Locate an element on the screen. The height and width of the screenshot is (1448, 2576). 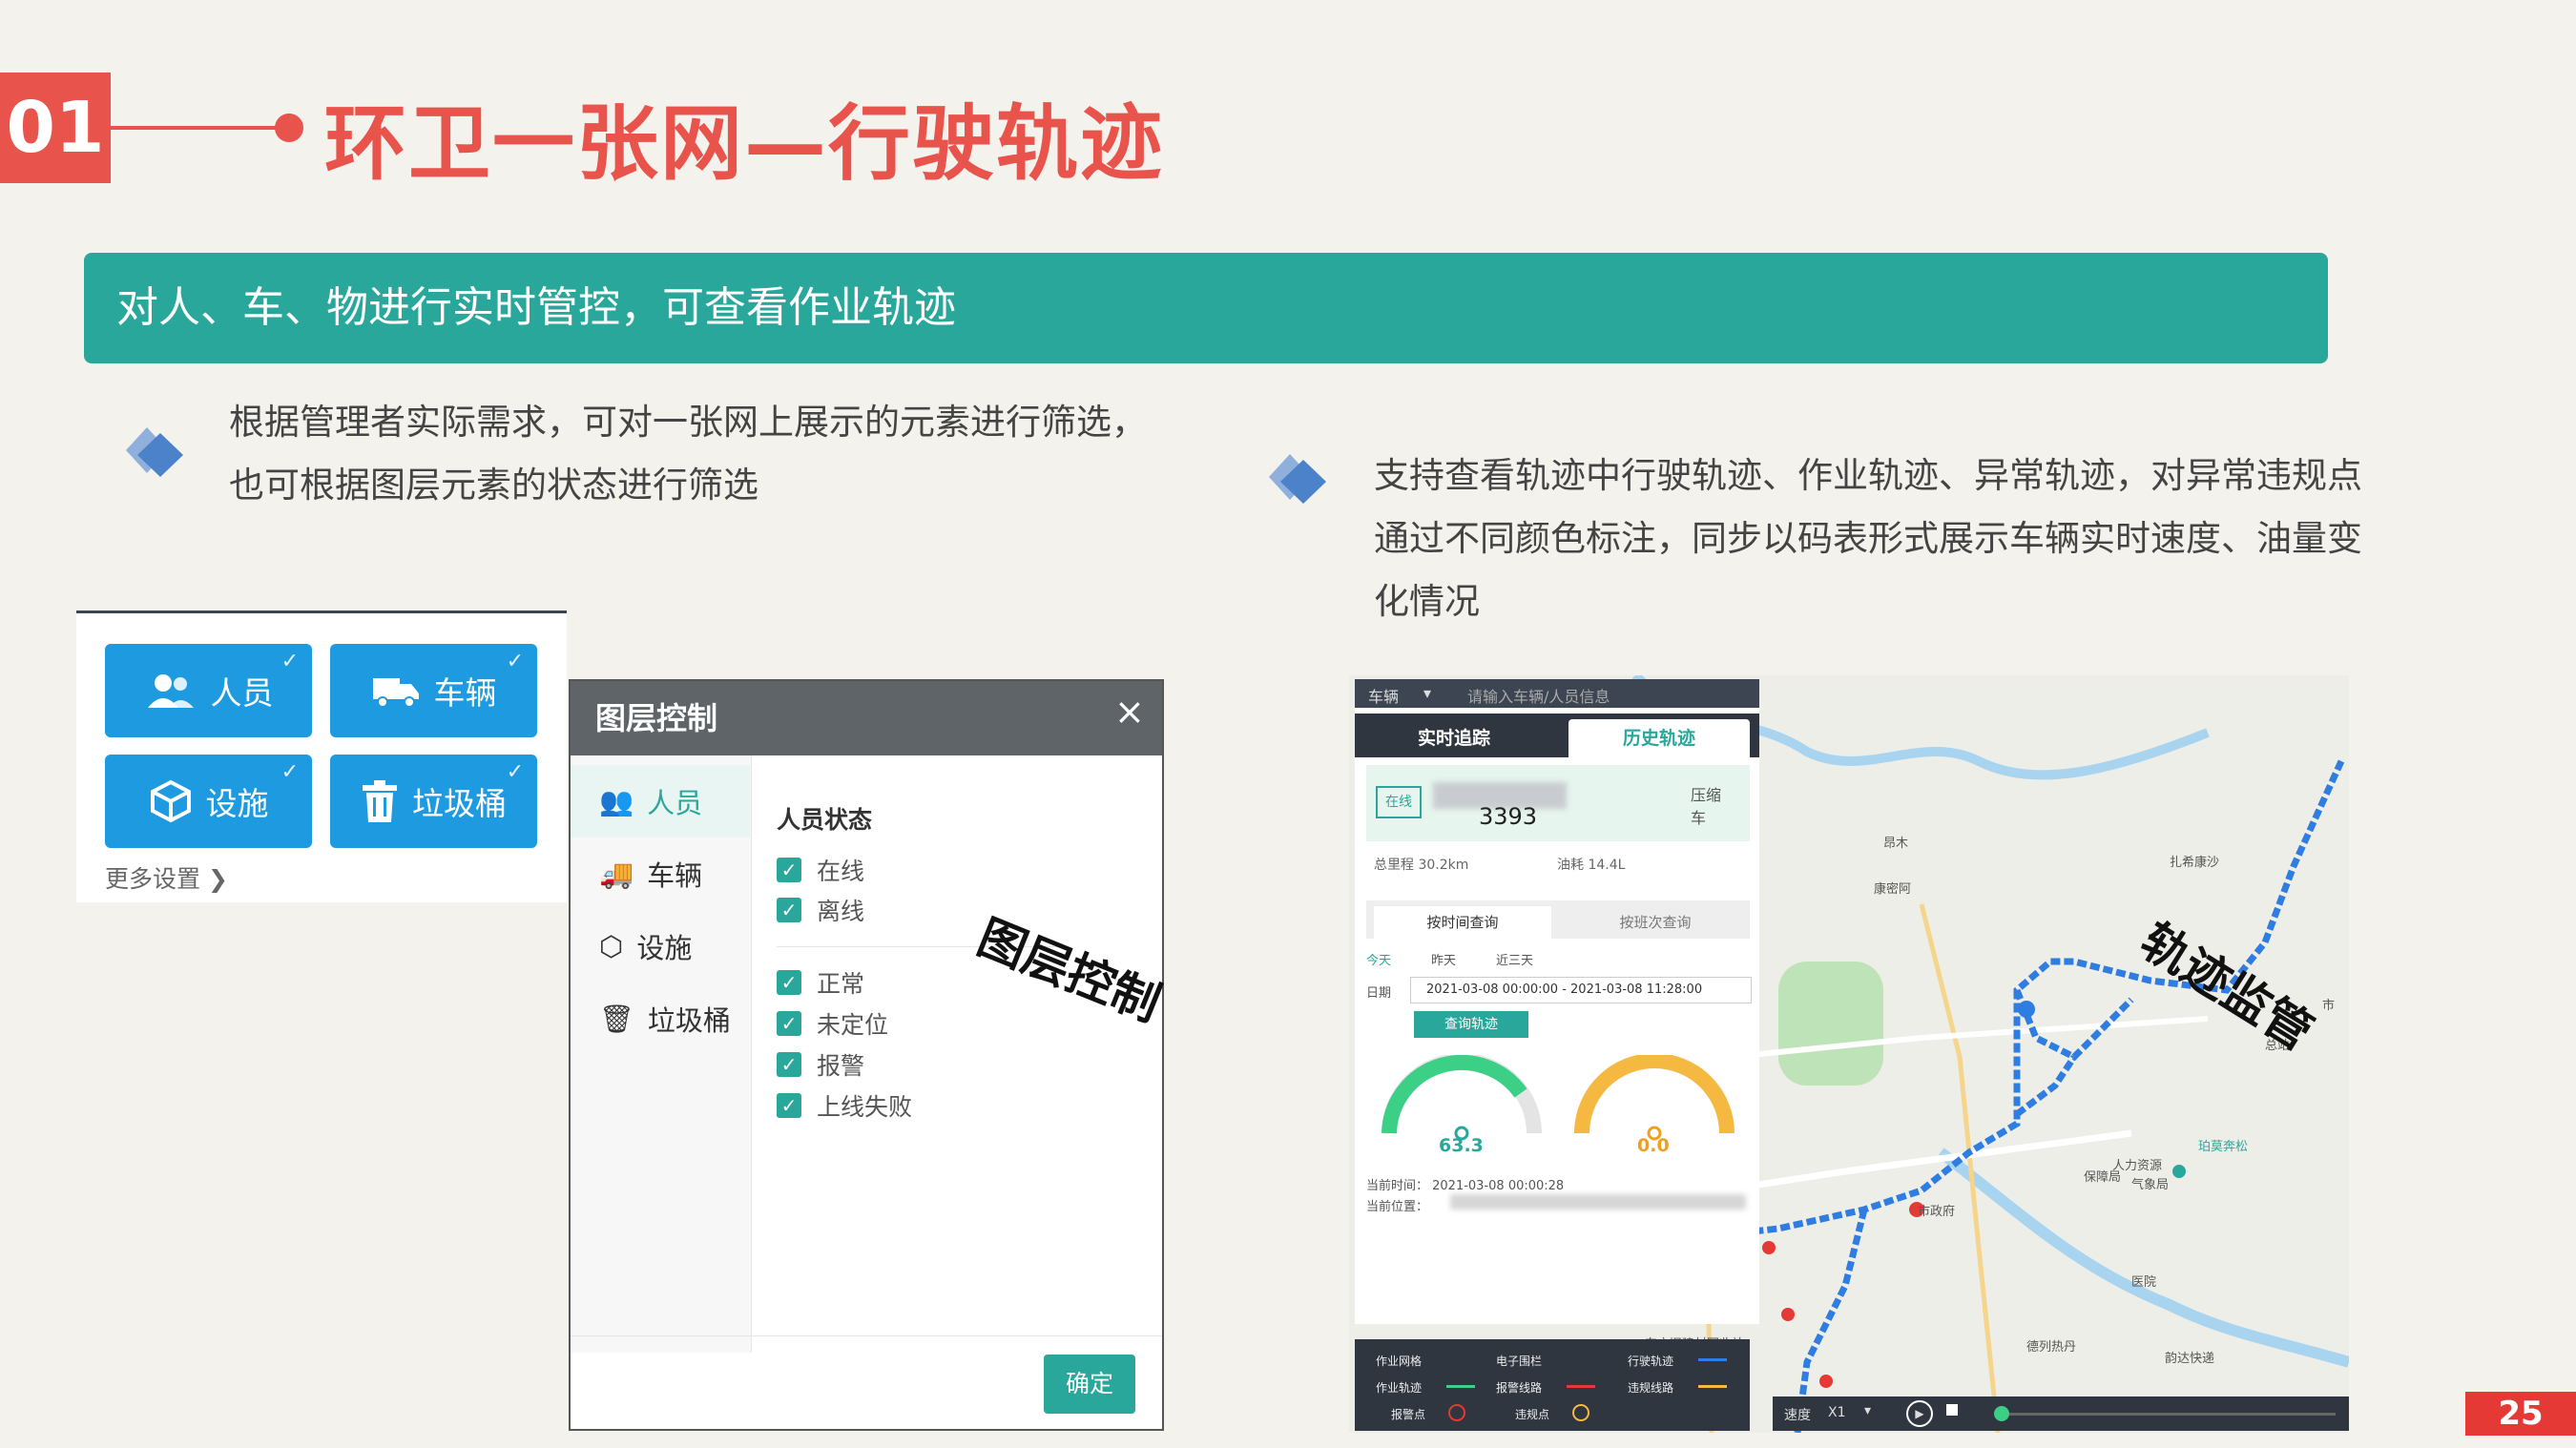
checkbox-label: 未定位 is located at coordinates (853, 1025).